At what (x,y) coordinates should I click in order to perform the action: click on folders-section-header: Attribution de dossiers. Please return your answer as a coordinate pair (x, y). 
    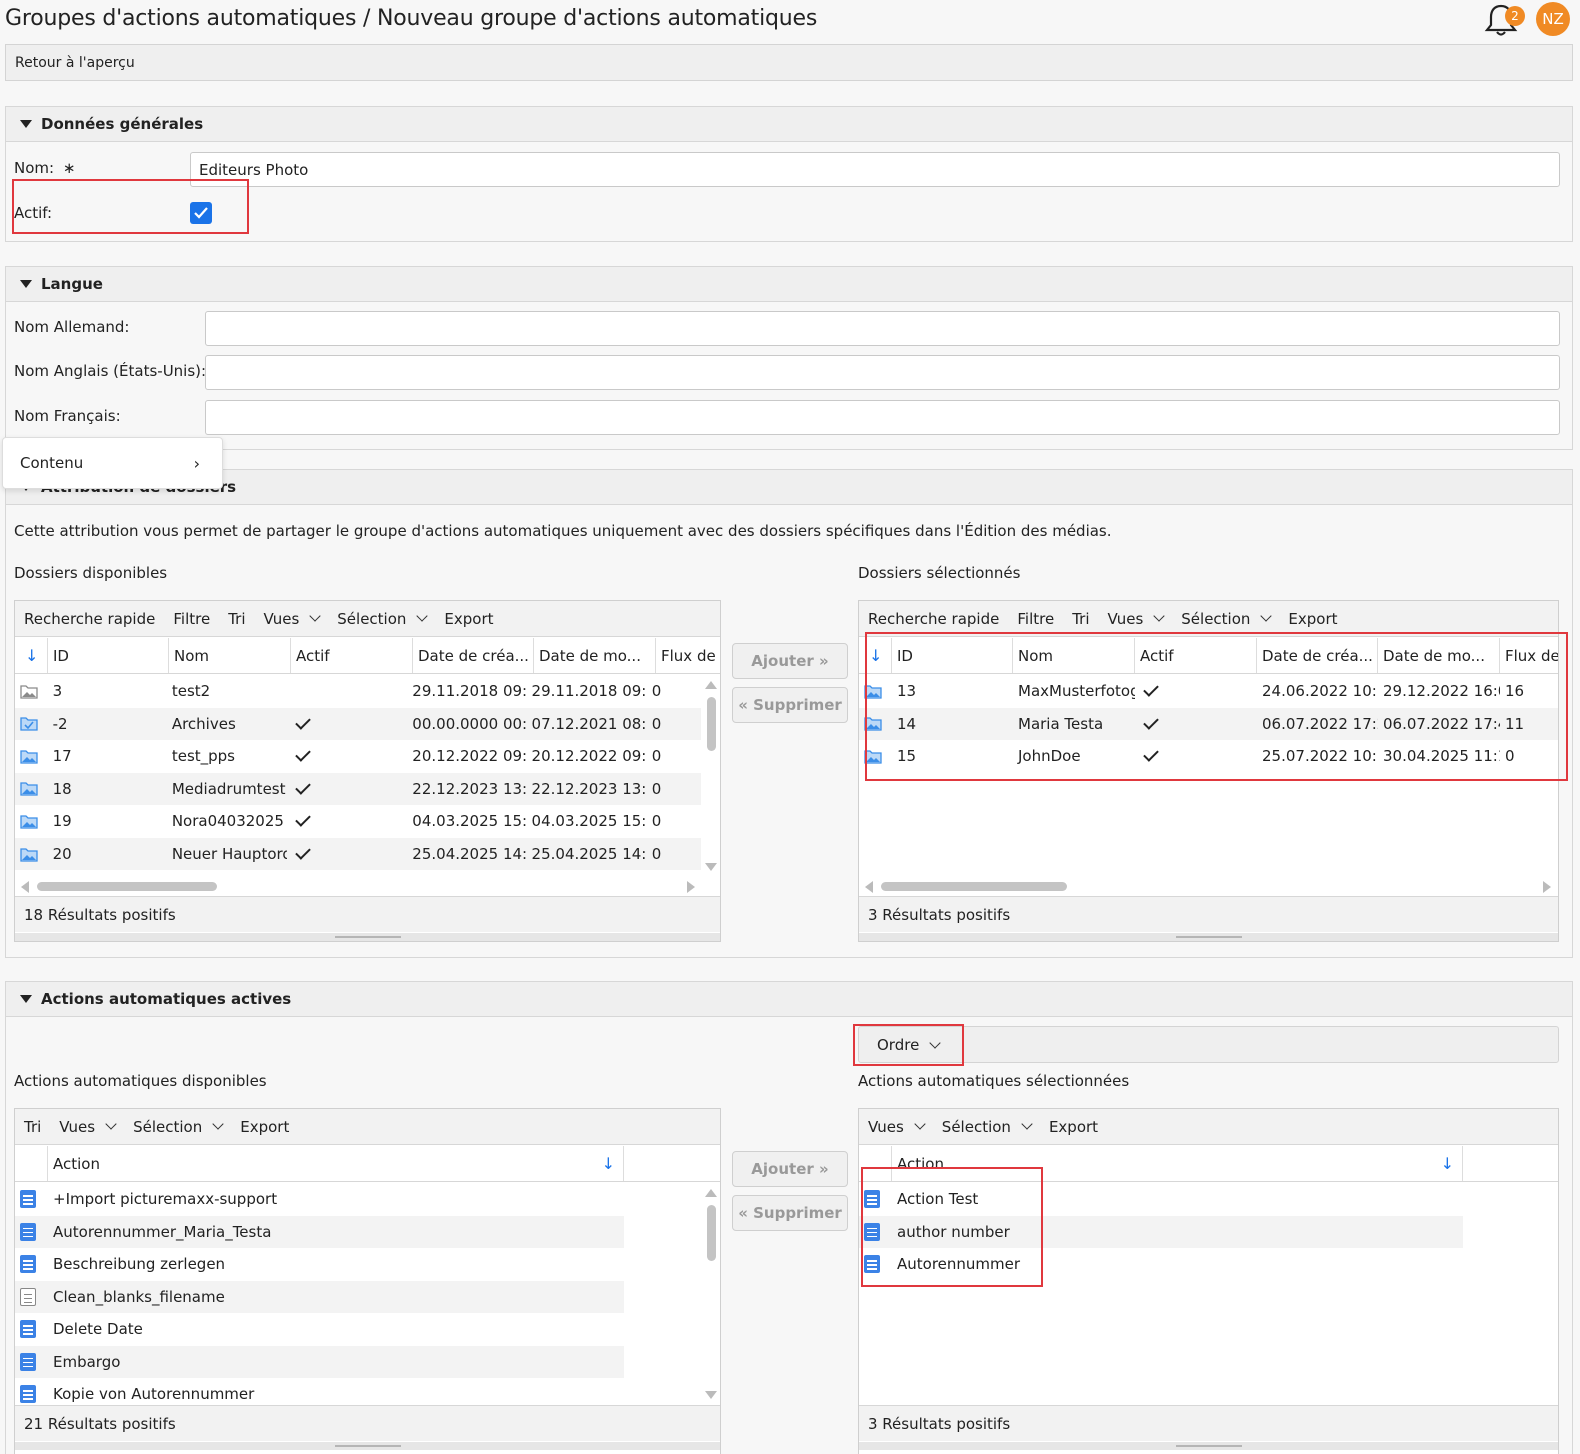
    Looking at the image, I should click on (789, 487).